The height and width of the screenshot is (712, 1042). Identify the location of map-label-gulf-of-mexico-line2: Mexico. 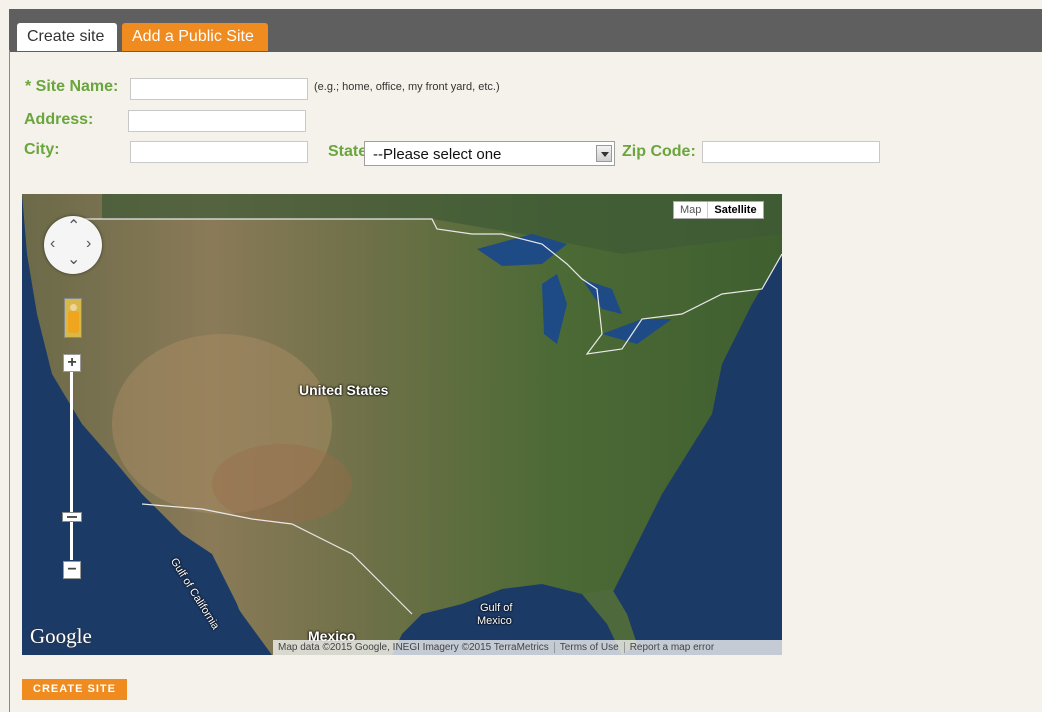
(494, 621).